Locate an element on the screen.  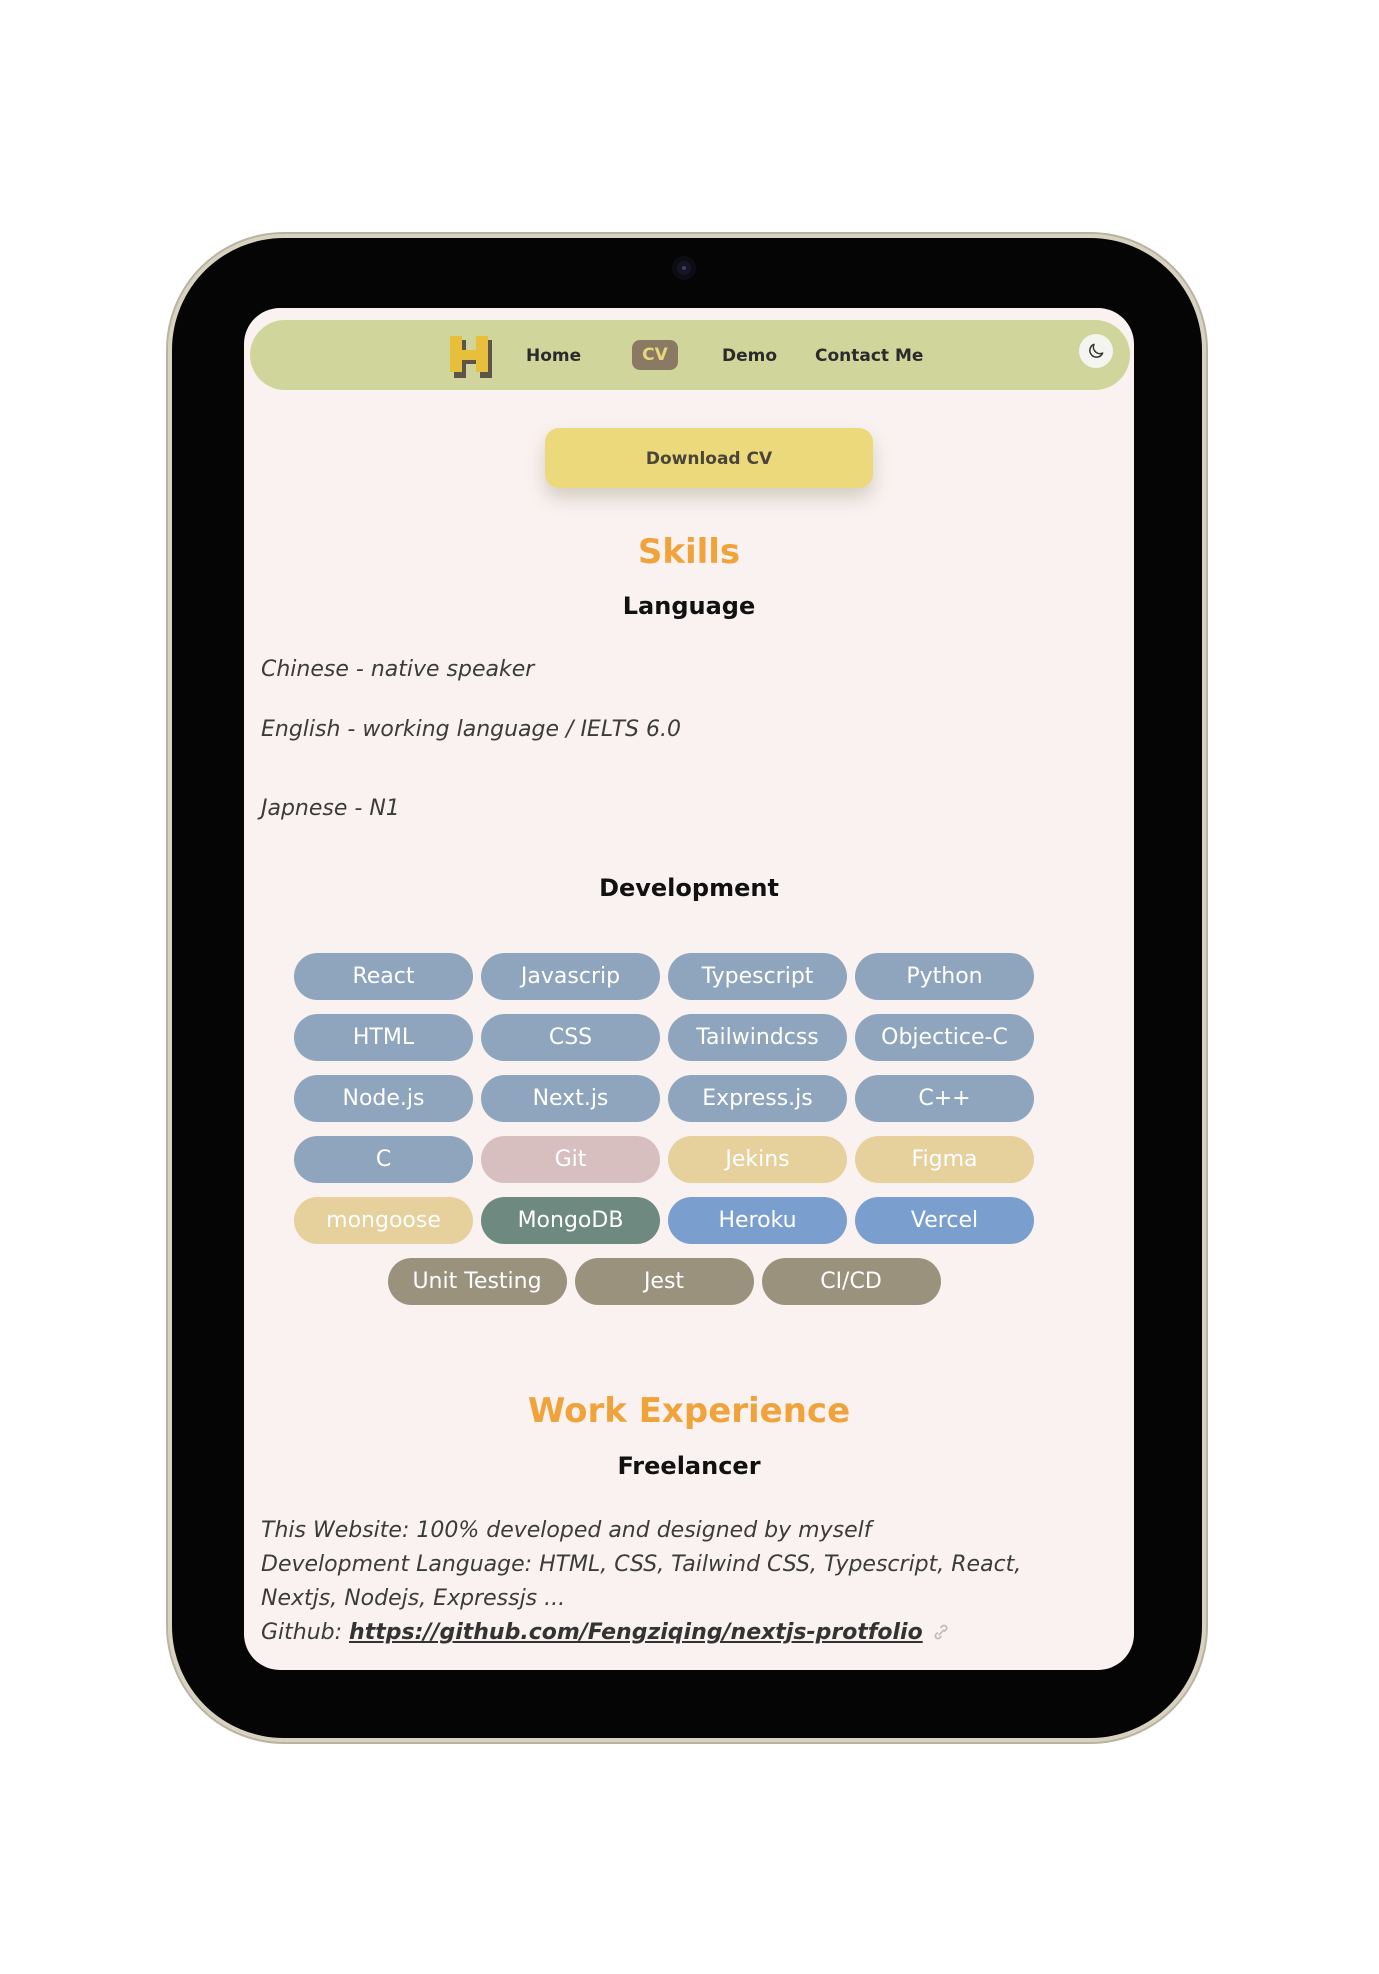
work-role: Freelancer is located at coordinates (689, 1466).